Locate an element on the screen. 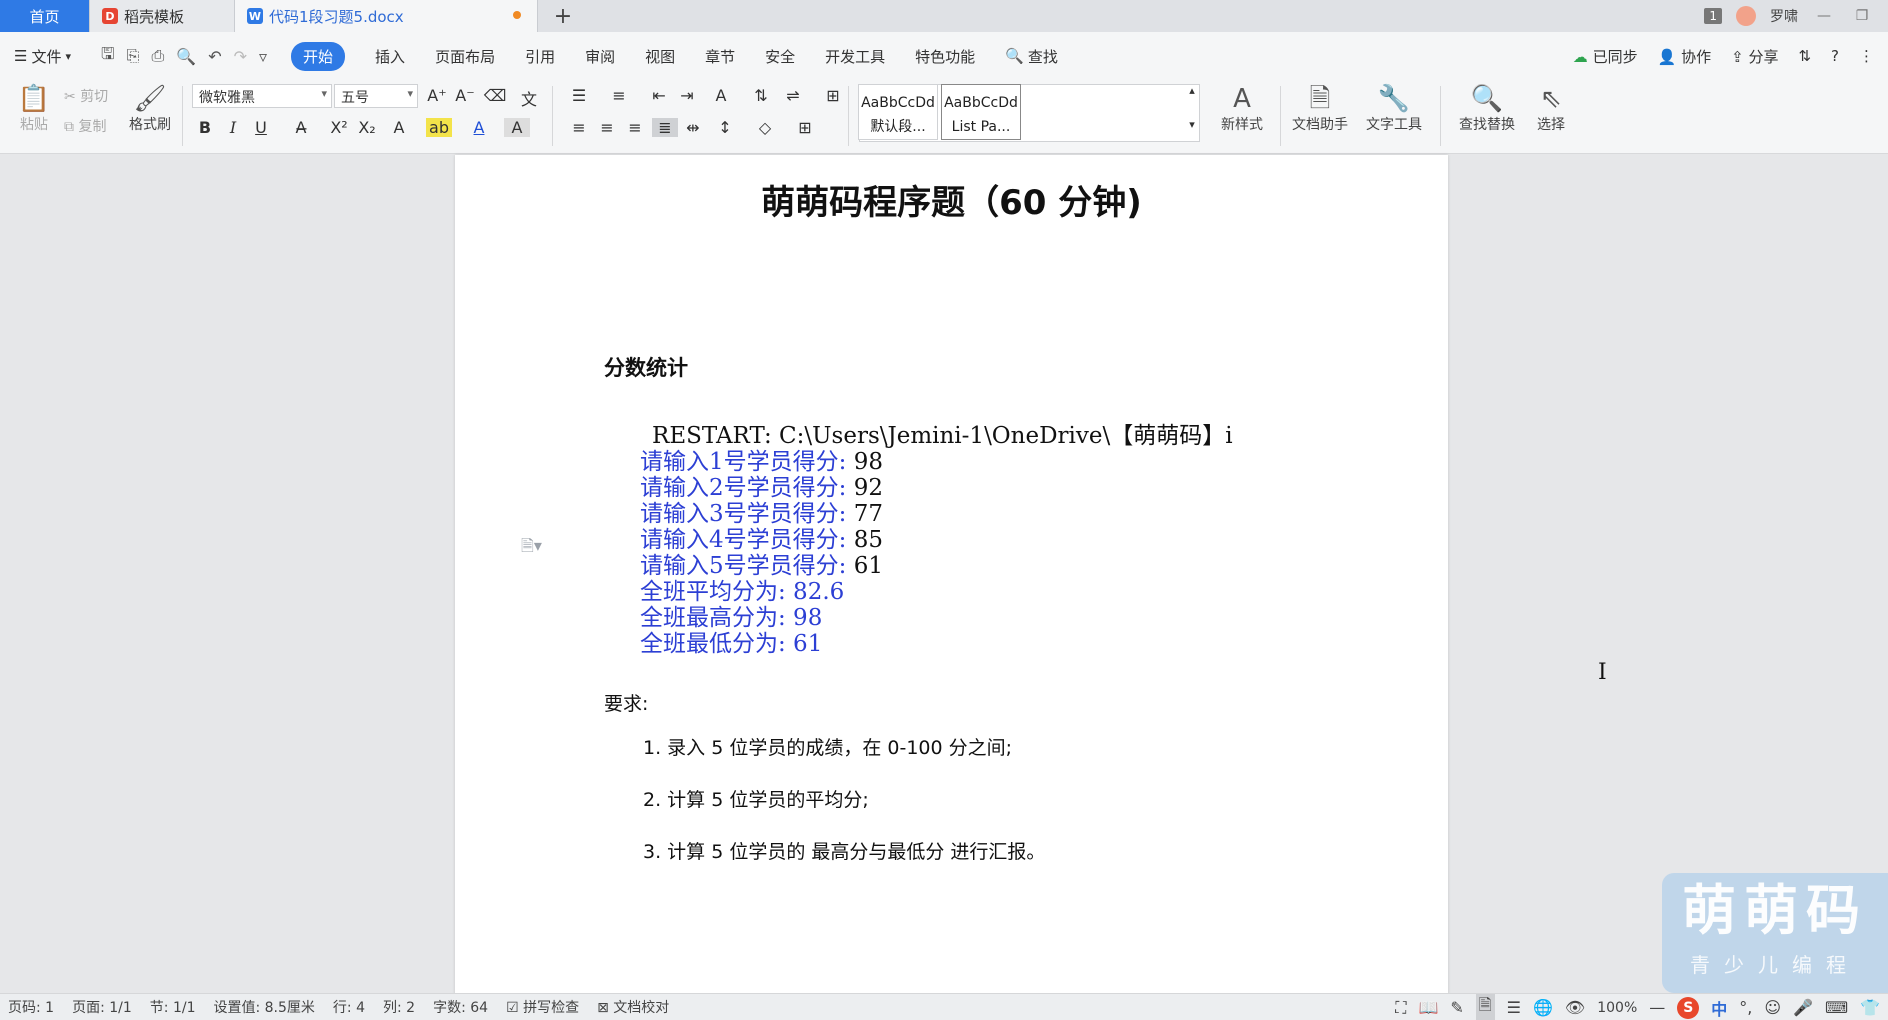  ime-language: 中 is located at coordinates (1719, 1008).